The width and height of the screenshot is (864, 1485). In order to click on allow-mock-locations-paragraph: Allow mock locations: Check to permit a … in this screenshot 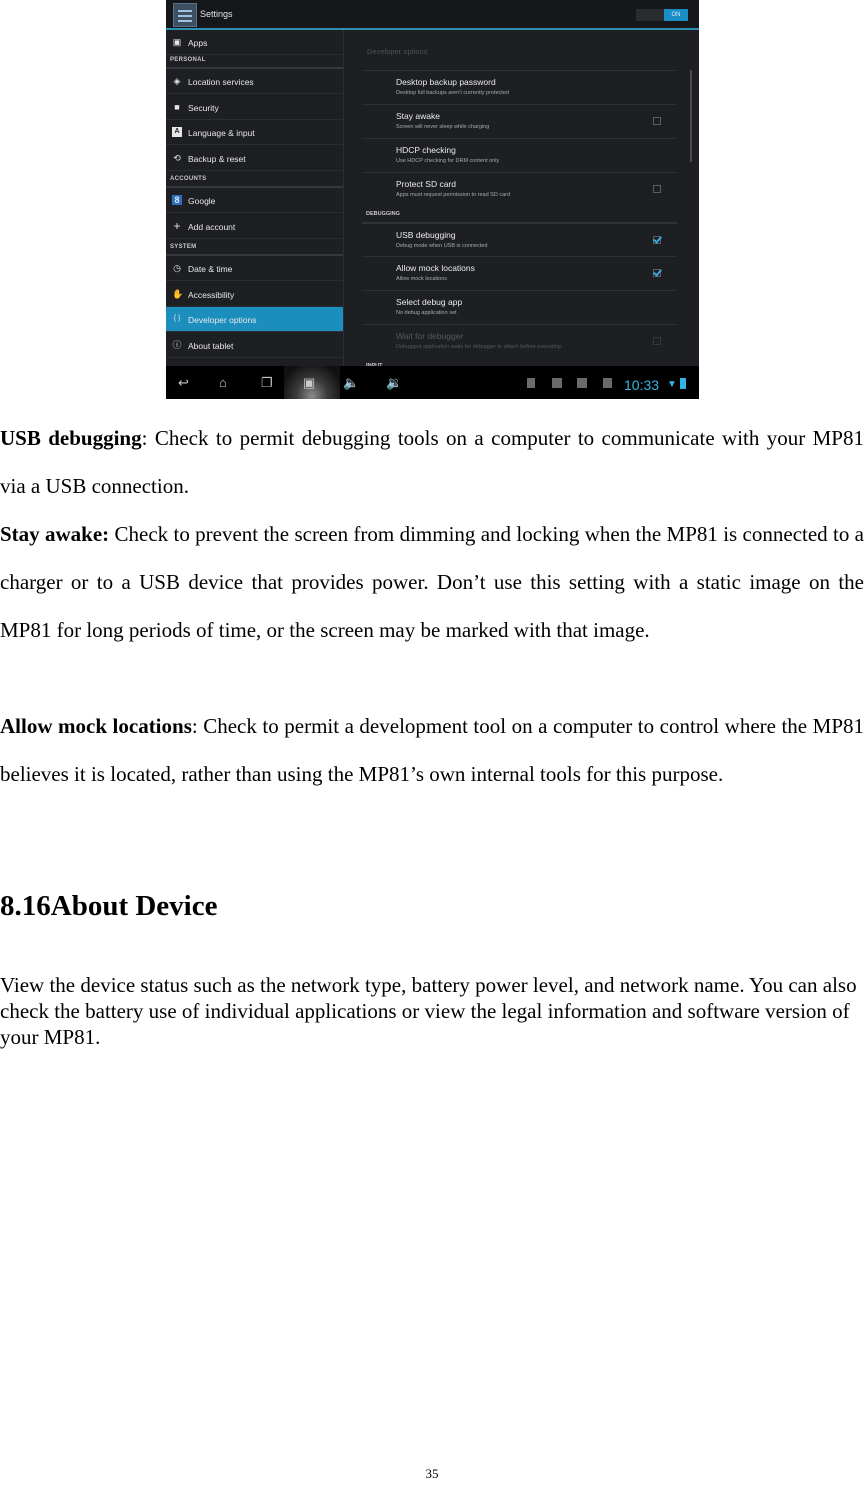, I will do `click(432, 750)`.